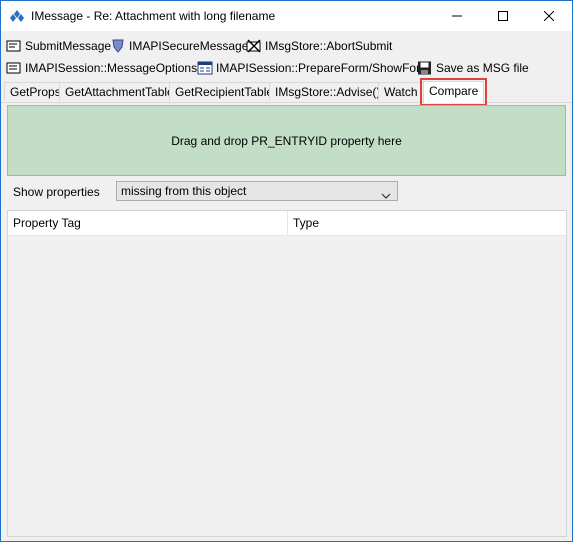 This screenshot has height=542, width=573. I want to click on chevron-down-icon, so click(386, 195).